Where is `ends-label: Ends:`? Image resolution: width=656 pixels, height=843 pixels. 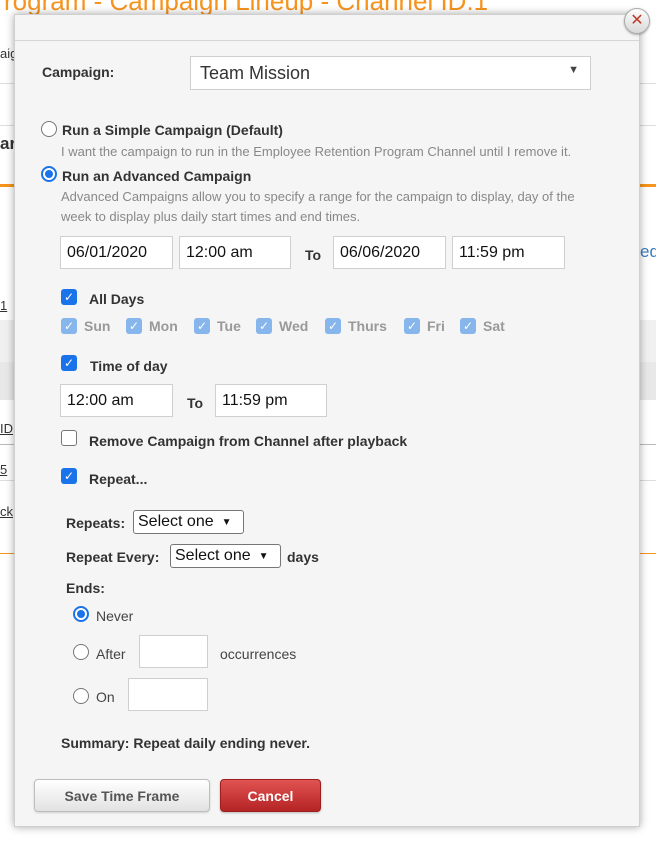
ends-label: Ends: is located at coordinates (85, 588).